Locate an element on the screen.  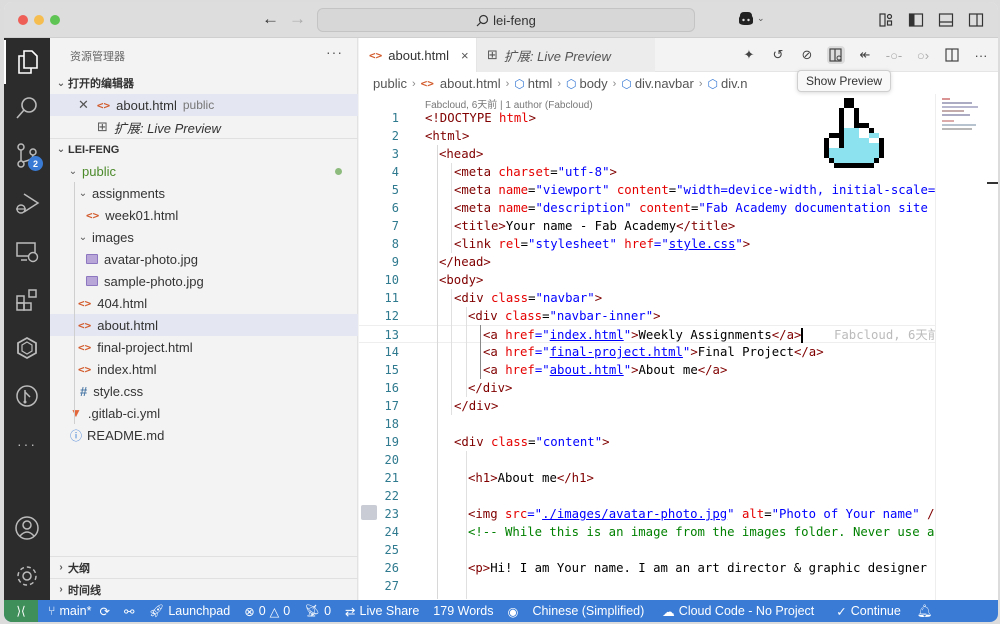
tree-item-folder: ⌄ assignments is located at coordinates (204, 193).